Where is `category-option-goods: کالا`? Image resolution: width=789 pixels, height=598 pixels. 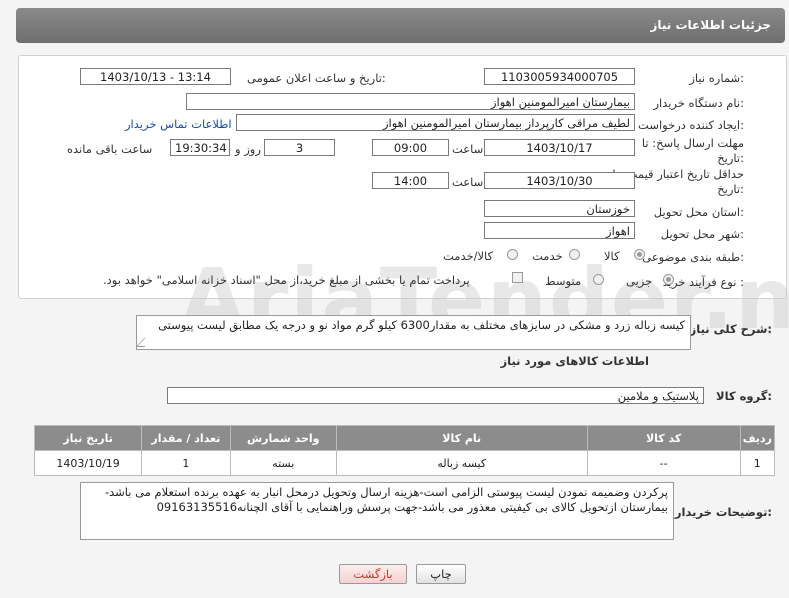 category-option-goods: کالا is located at coordinates (612, 256).